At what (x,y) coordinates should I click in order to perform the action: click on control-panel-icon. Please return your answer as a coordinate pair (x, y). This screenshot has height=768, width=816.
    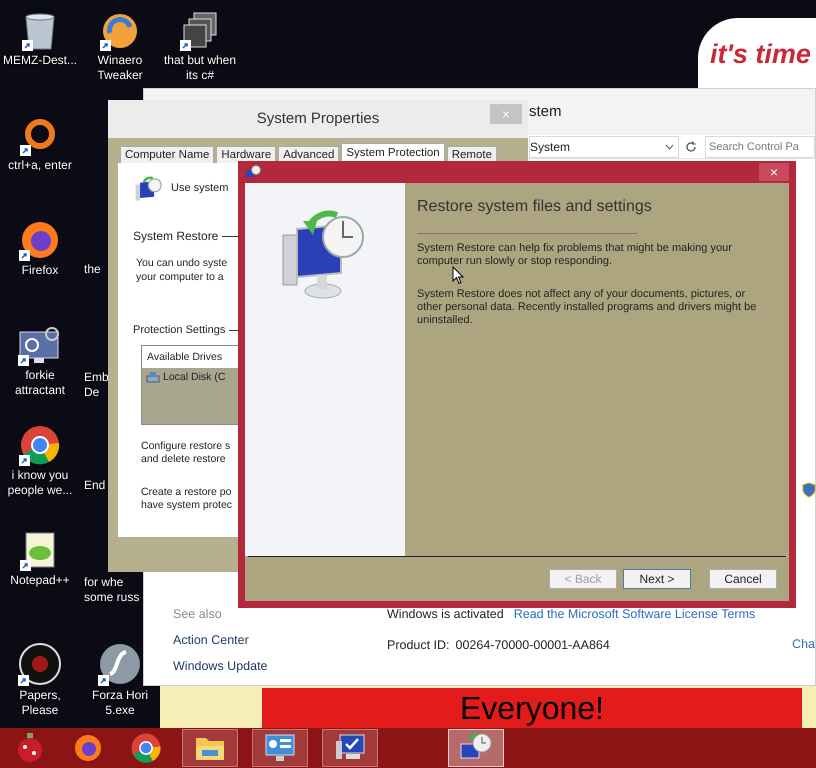
    Looking at the image, I should click on (280, 748).